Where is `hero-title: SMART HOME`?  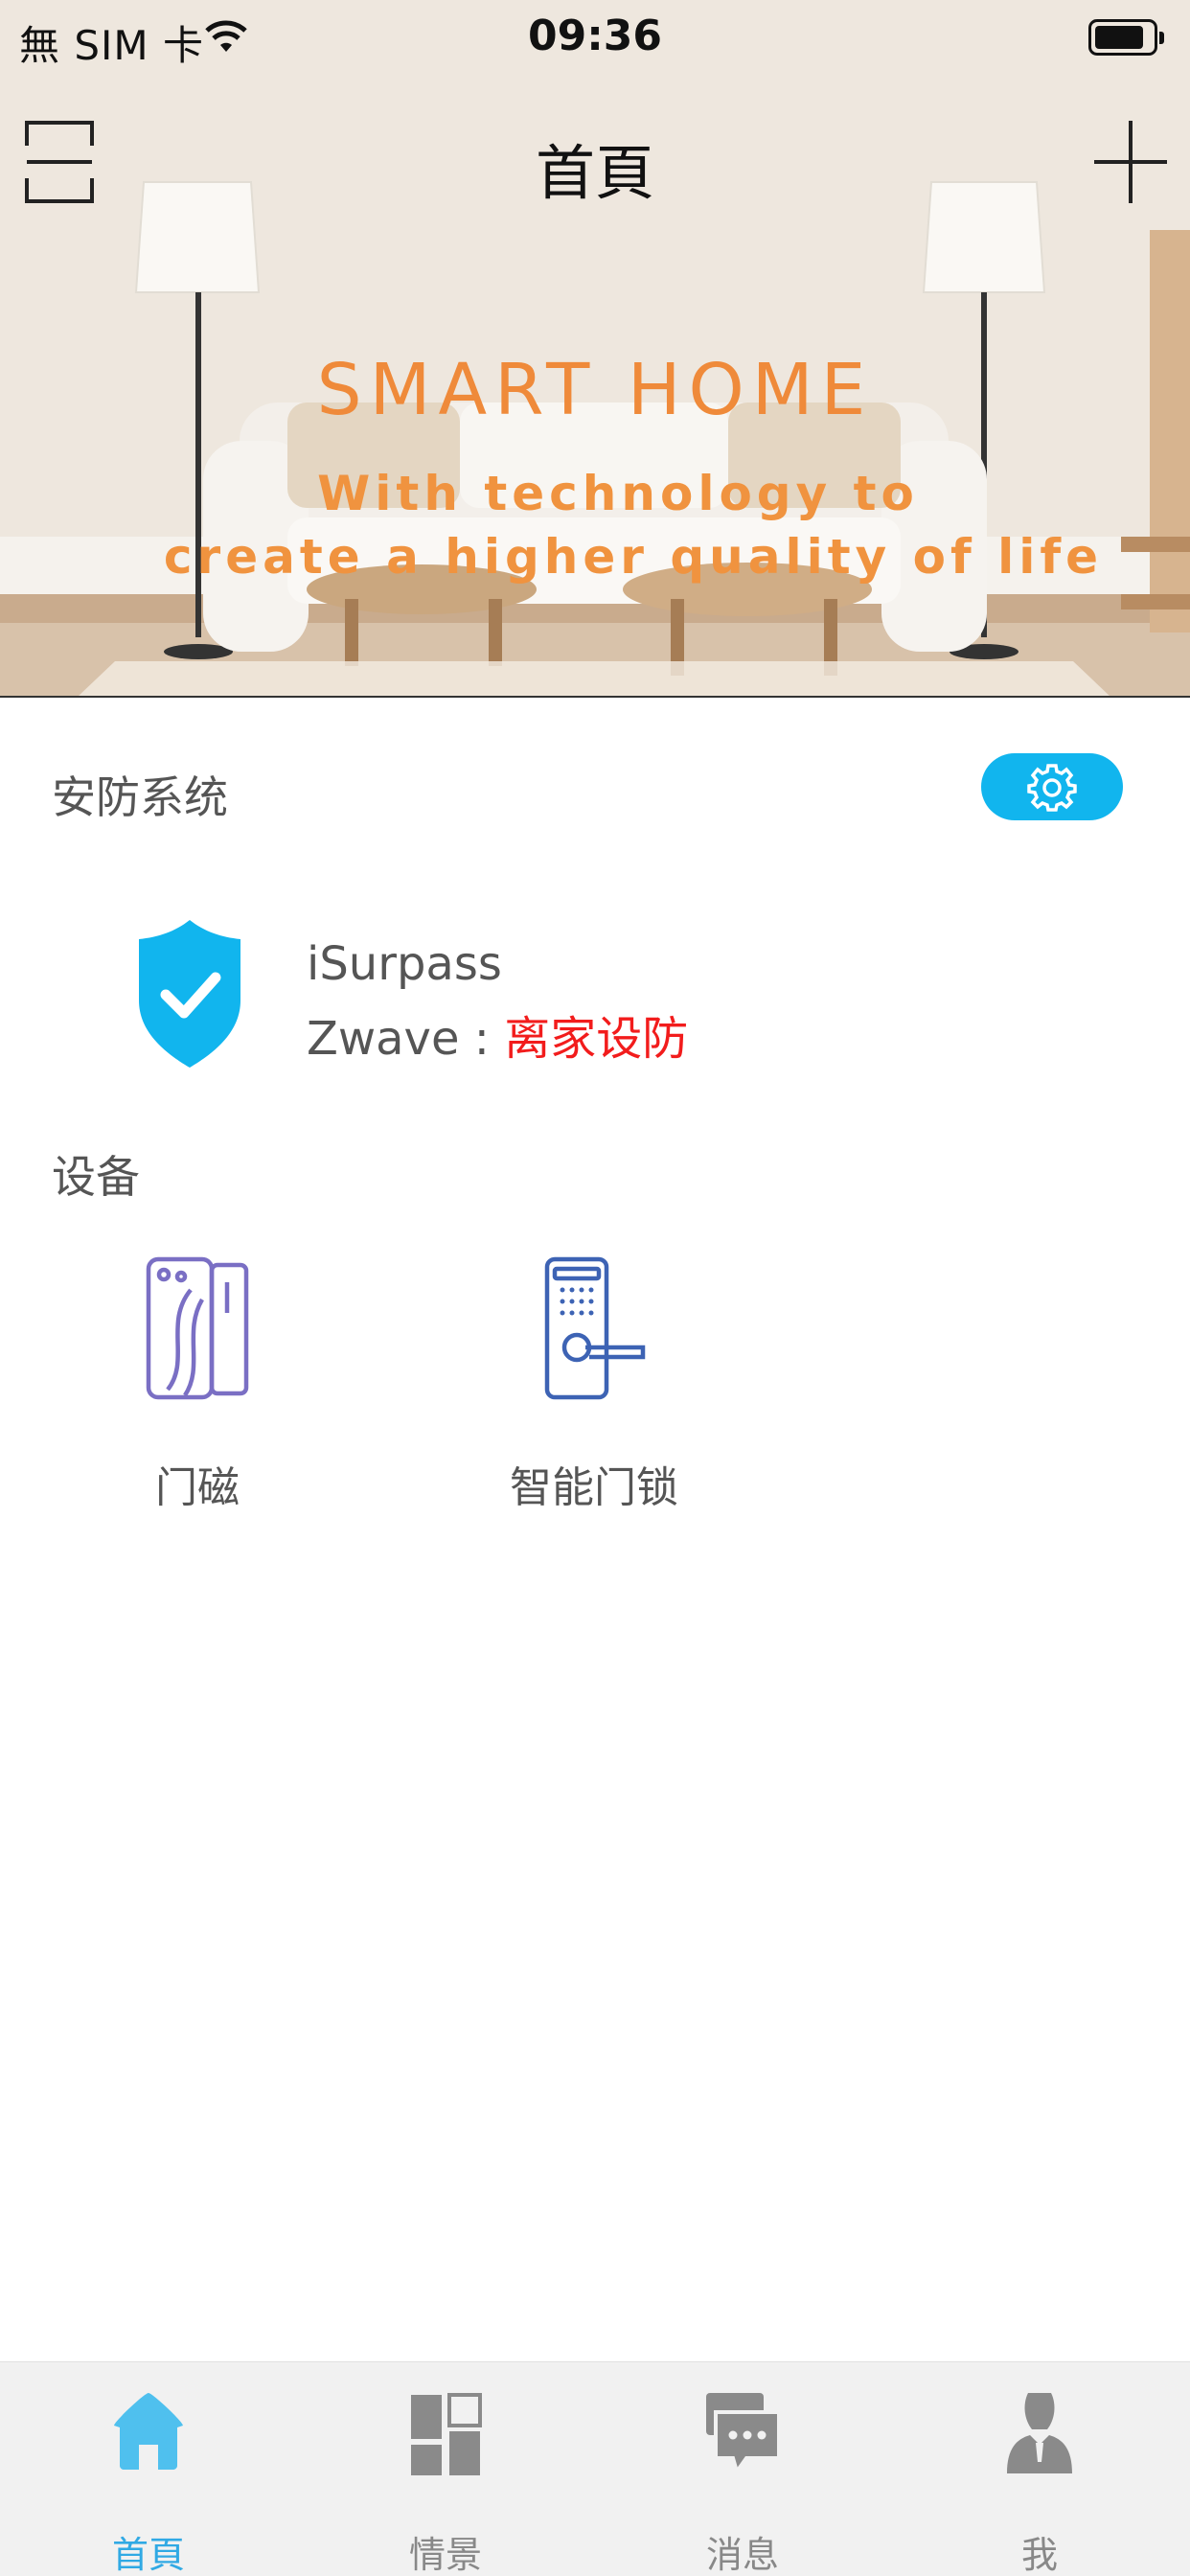
hero-title: SMART HOME is located at coordinates (595, 390).